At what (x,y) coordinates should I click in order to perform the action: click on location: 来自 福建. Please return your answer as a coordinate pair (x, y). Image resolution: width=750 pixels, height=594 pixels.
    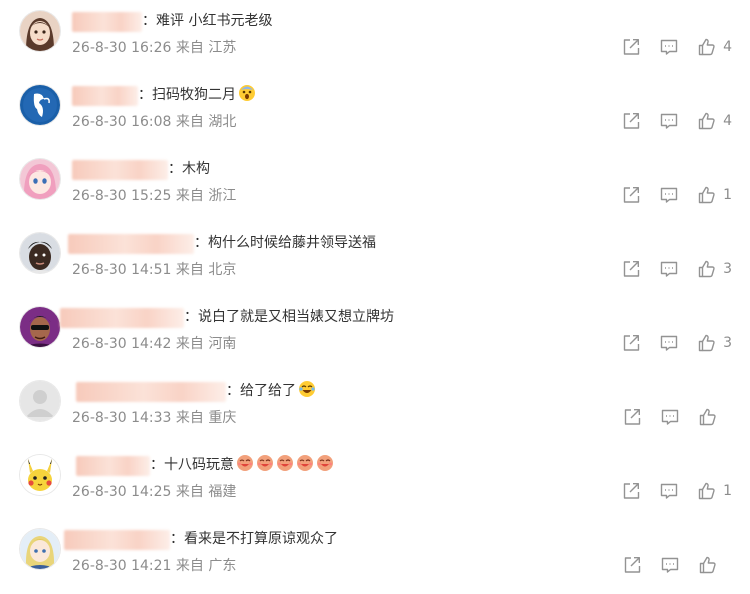
    Looking at the image, I should click on (206, 492).